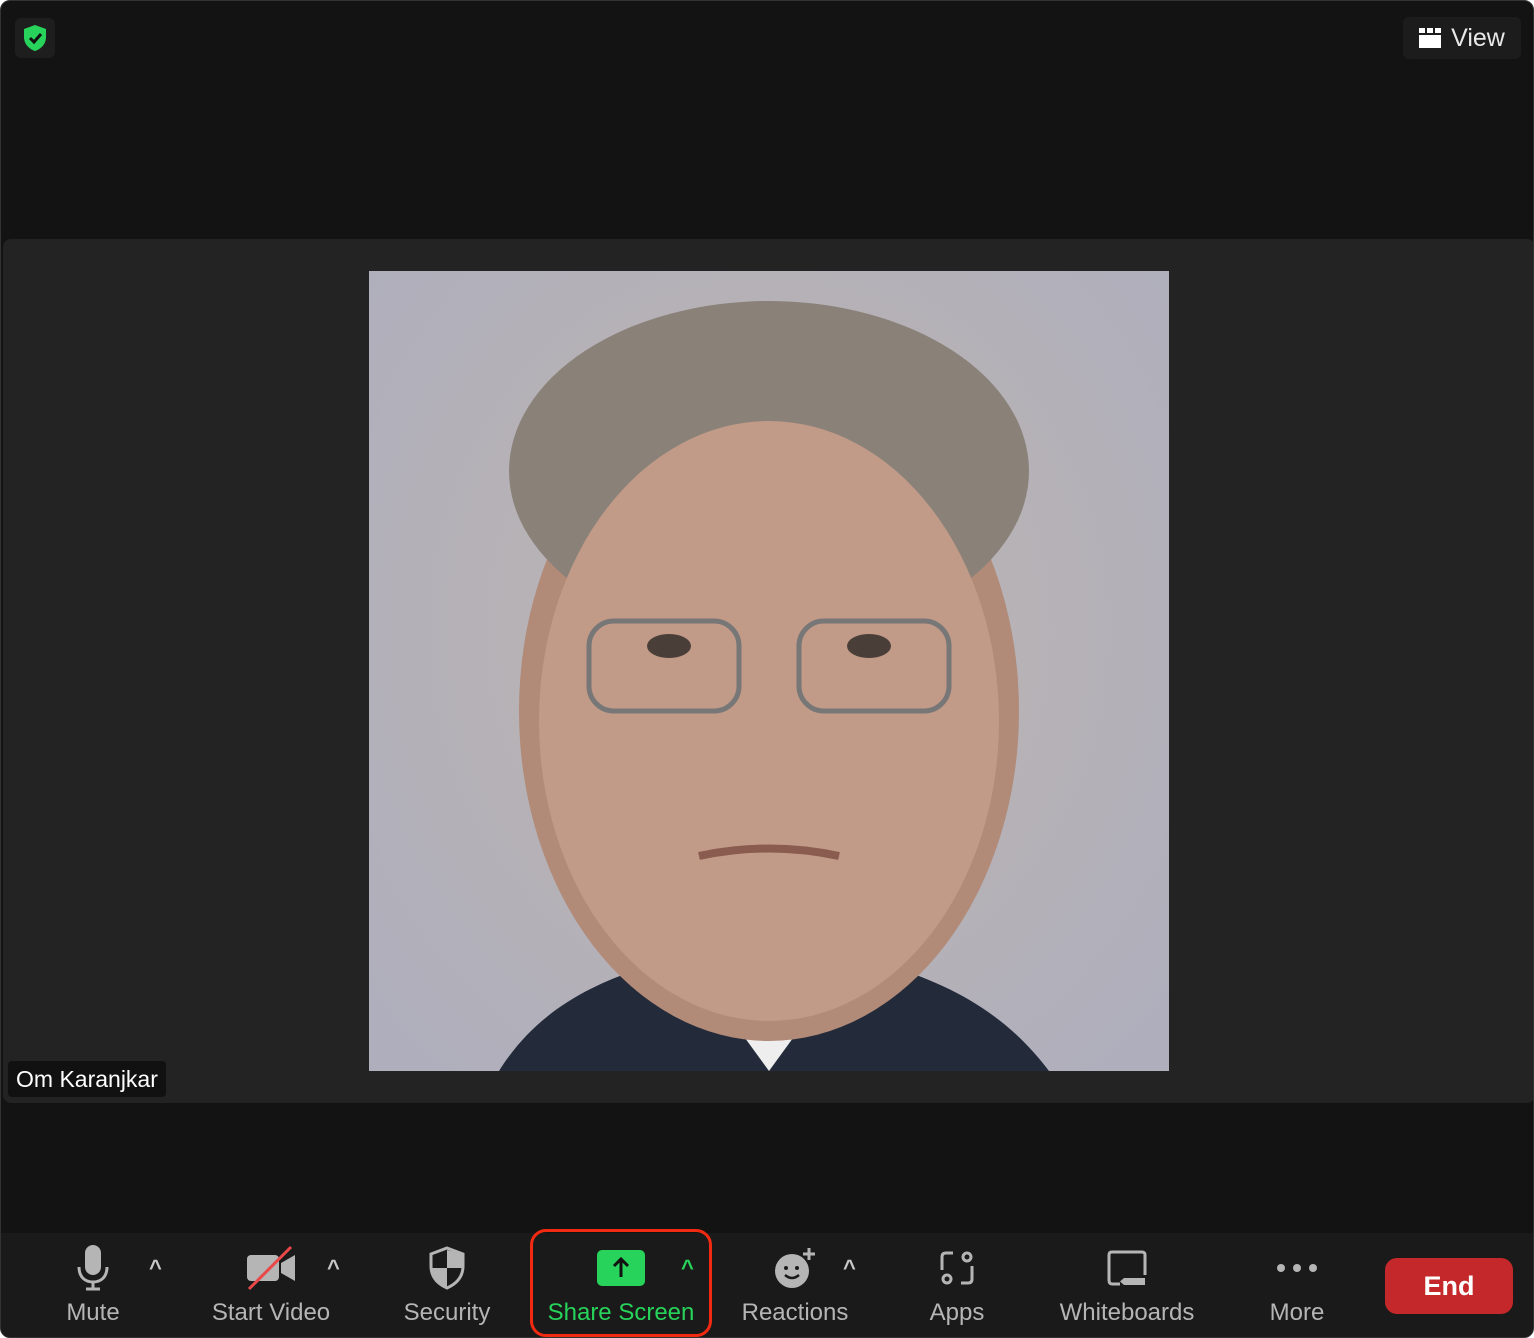 This screenshot has width=1534, height=1338. What do you see at coordinates (957, 1312) in the screenshot?
I see `apps-label: Apps` at bounding box center [957, 1312].